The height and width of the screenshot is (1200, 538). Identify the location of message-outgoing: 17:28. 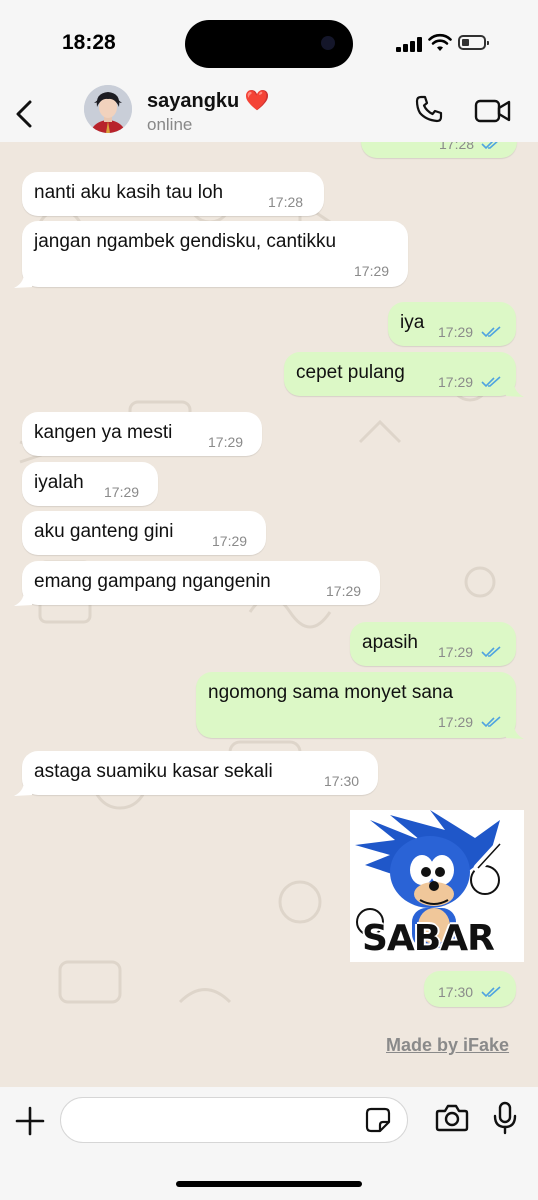
(439, 150).